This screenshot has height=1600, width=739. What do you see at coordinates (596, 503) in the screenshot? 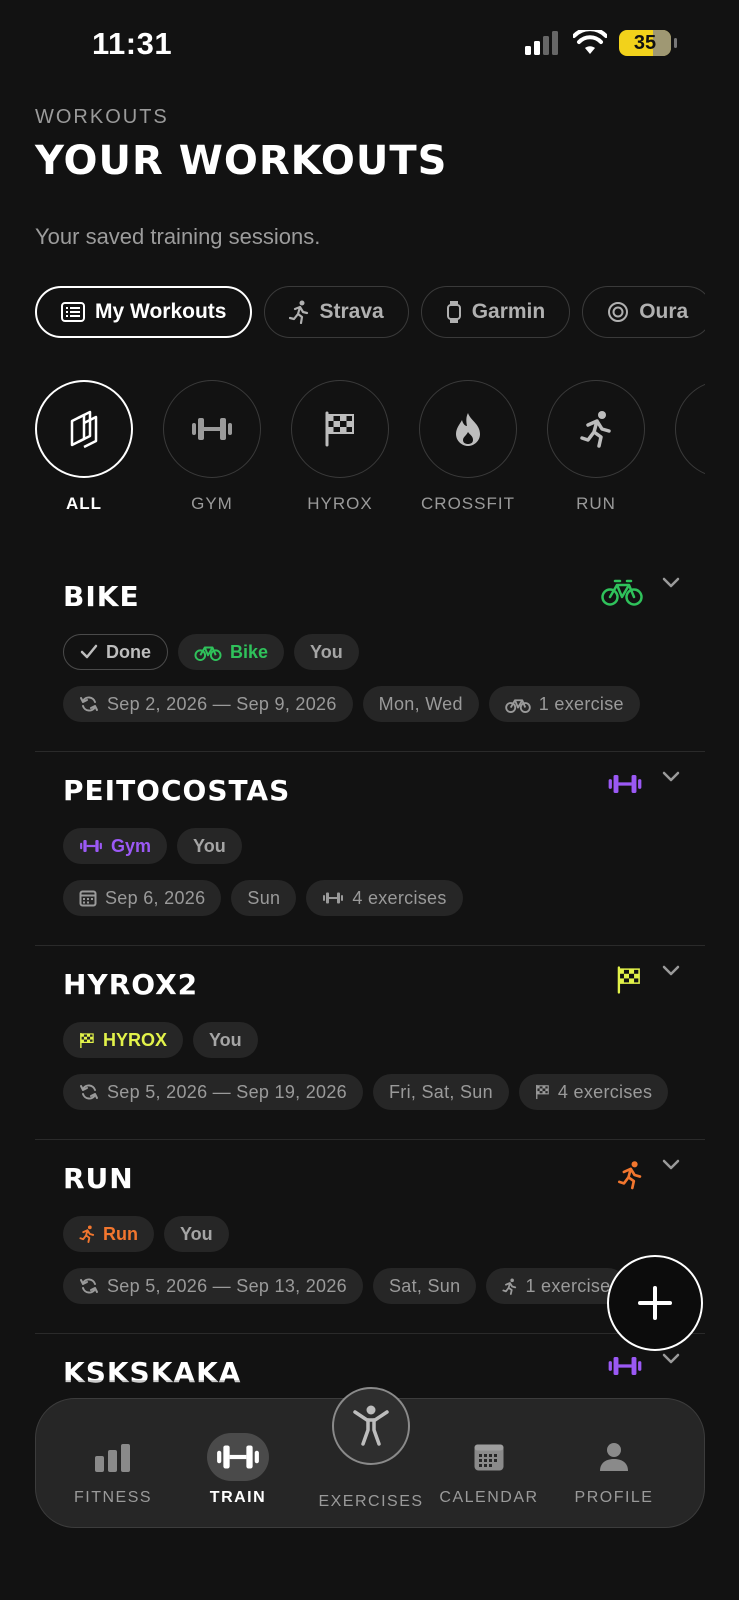
I see `category-label: RUN` at bounding box center [596, 503].